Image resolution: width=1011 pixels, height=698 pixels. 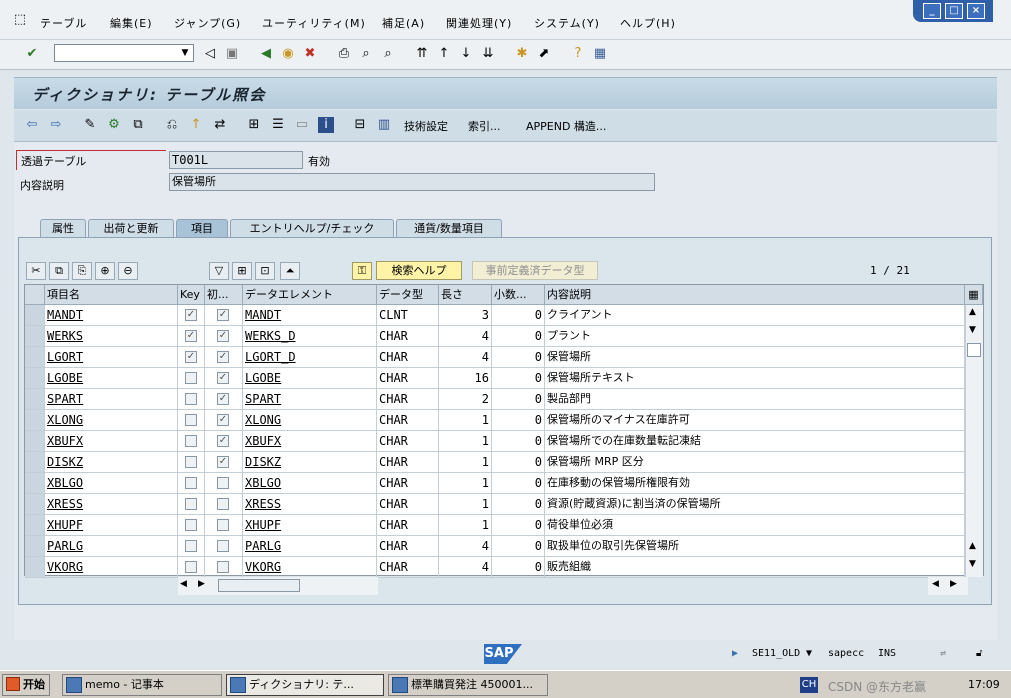 What do you see at coordinates (290, 271) in the screenshot?
I see `sort-icon: ⏶` at bounding box center [290, 271].